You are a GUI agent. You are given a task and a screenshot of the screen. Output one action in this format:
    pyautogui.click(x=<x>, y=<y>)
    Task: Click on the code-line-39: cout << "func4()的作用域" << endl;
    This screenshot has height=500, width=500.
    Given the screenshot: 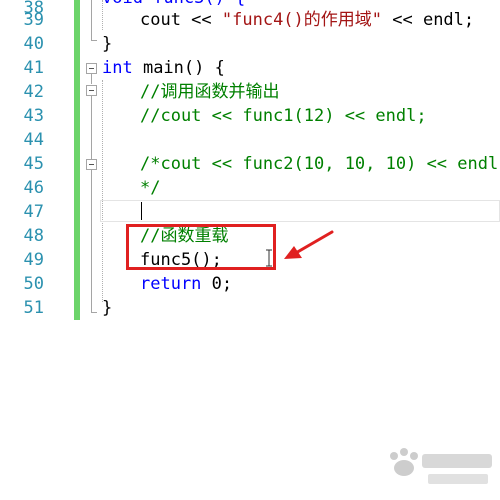 What is the action you would take?
    pyautogui.click(x=307, y=20)
    